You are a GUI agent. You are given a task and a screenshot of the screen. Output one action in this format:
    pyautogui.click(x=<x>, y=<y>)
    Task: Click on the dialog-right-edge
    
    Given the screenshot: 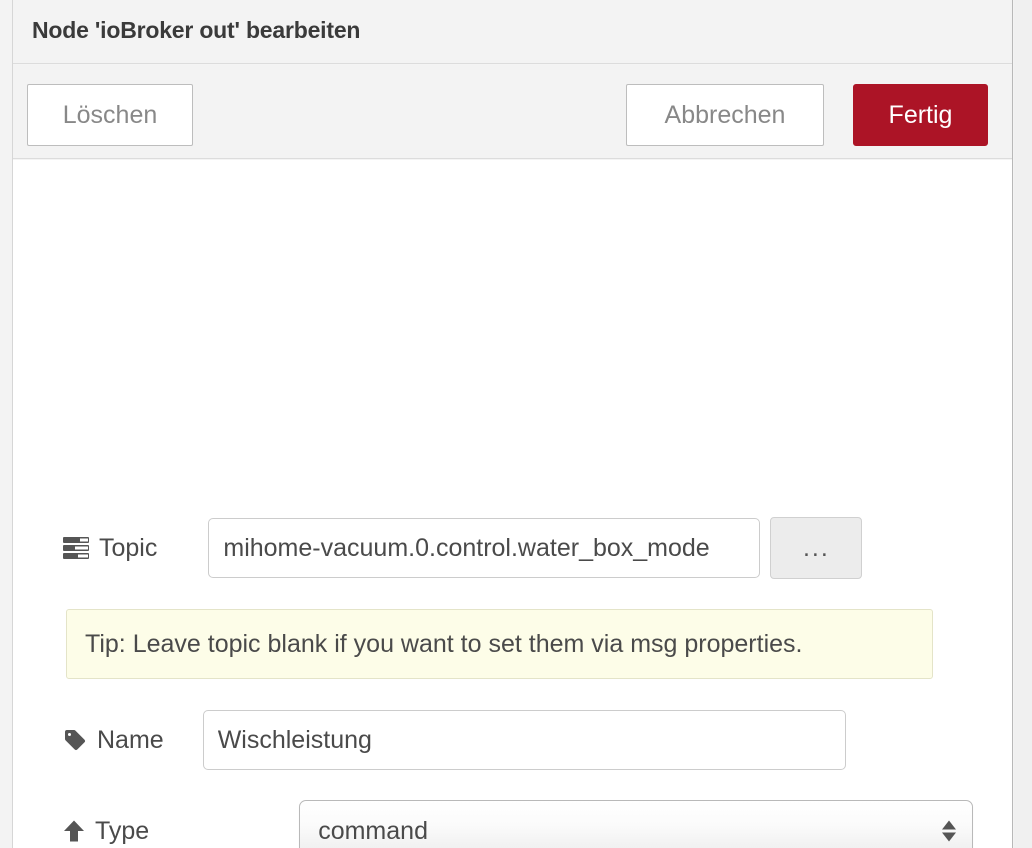 What is the action you would take?
    pyautogui.click(x=1023, y=424)
    